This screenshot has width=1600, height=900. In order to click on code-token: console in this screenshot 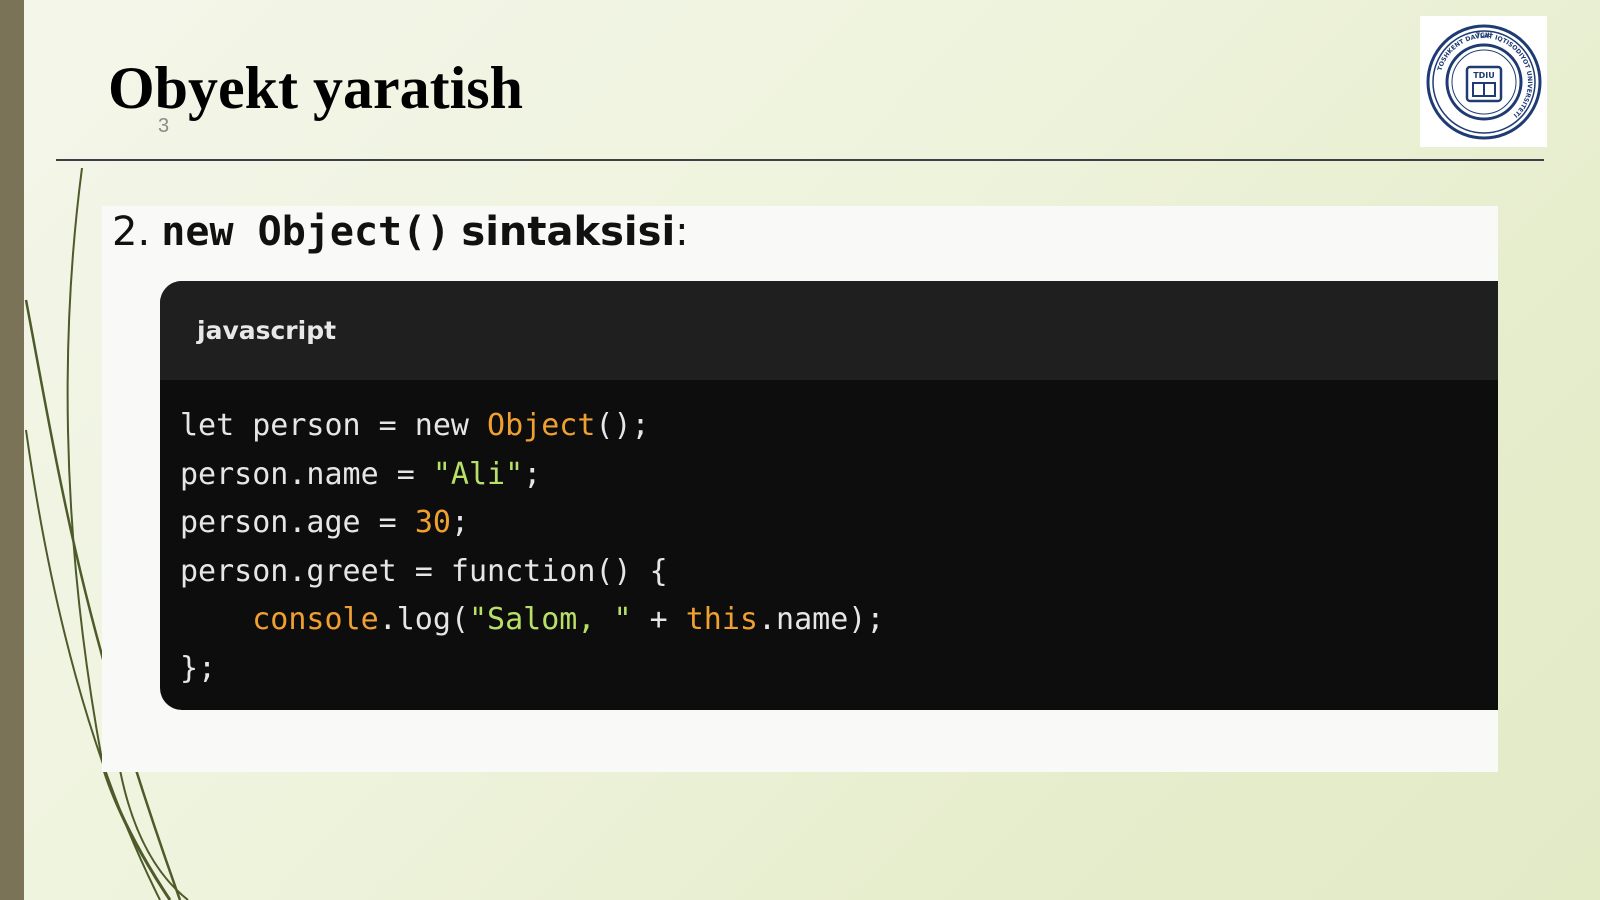, I will do `click(315, 619)`.